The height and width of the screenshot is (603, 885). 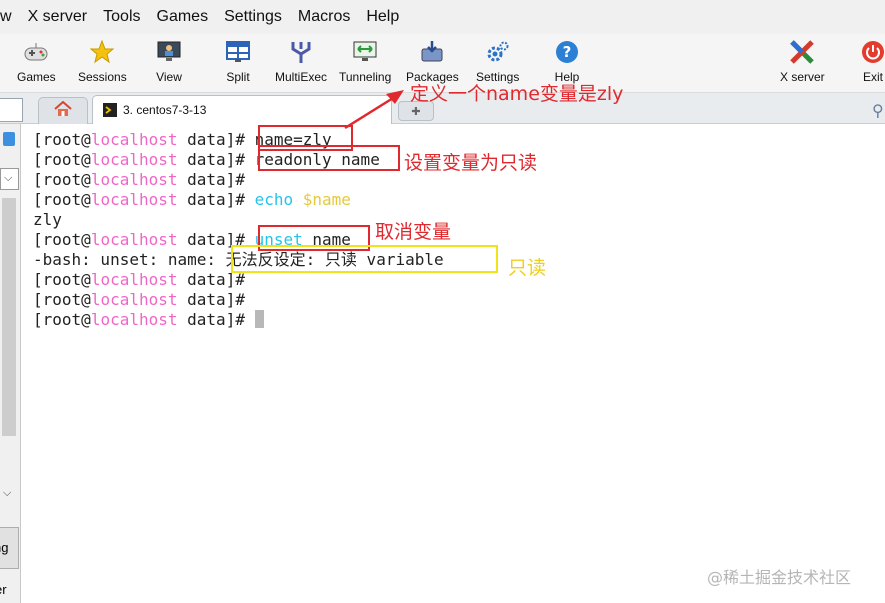 I want to click on annotation-define: 定义一个name变量是zly, so click(x=517, y=94).